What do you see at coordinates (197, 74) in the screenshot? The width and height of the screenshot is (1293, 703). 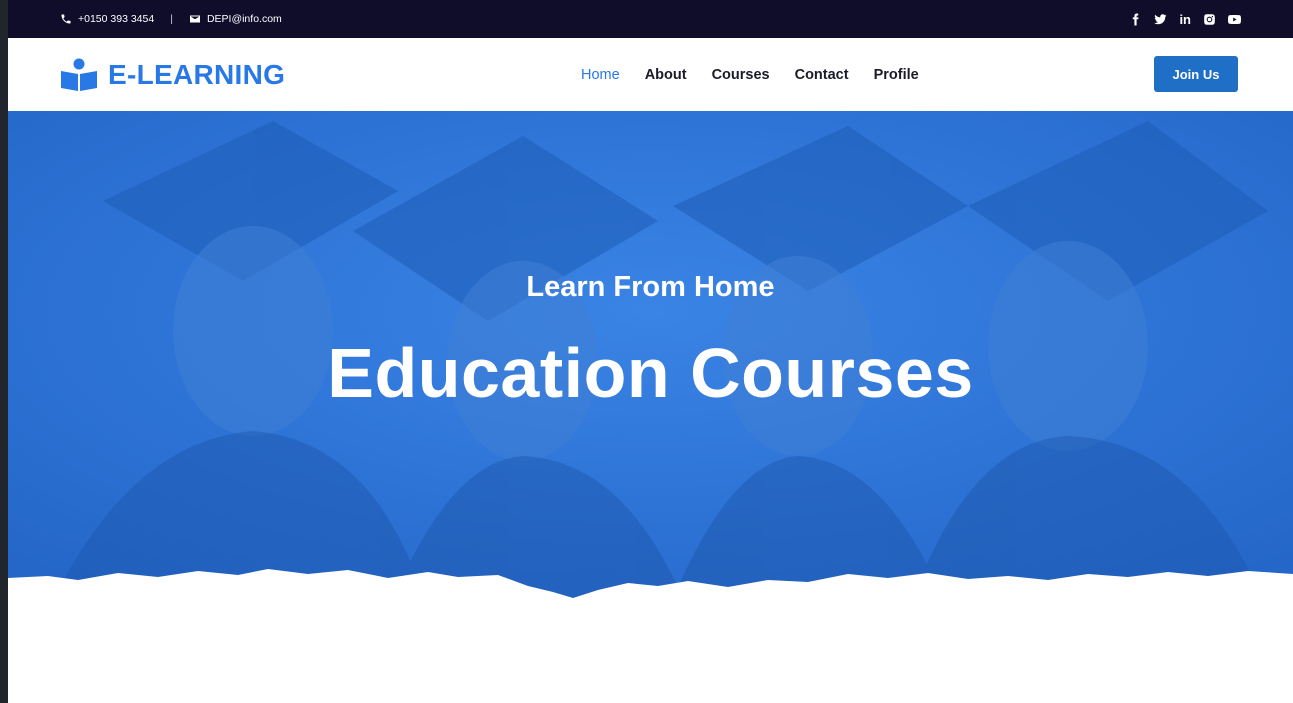 I see `brand-name: E-LEARNING` at bounding box center [197, 74].